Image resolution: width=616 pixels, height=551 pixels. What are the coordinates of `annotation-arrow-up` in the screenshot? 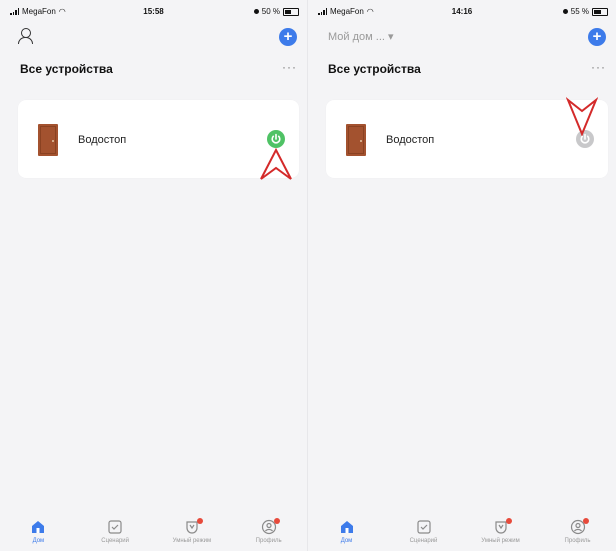 It's located at (276, 164).